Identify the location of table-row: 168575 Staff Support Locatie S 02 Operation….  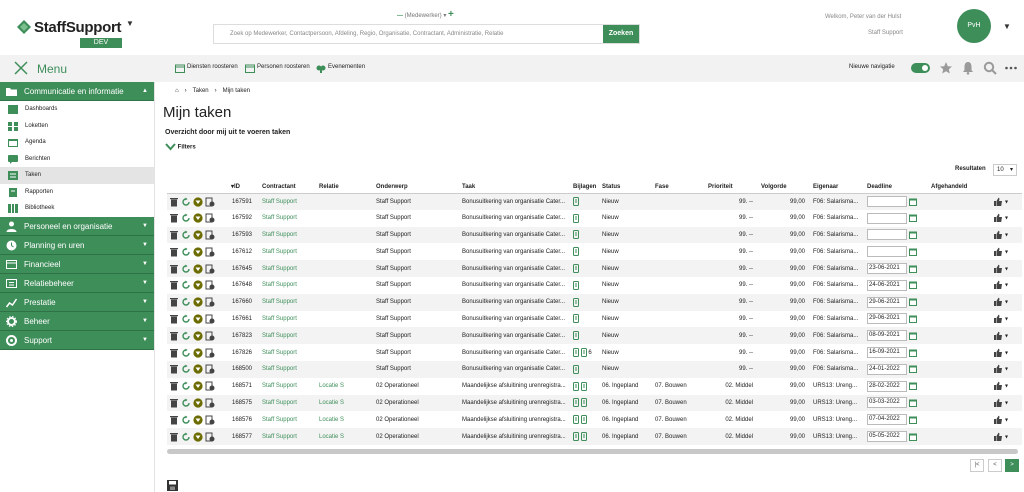
(594, 403).